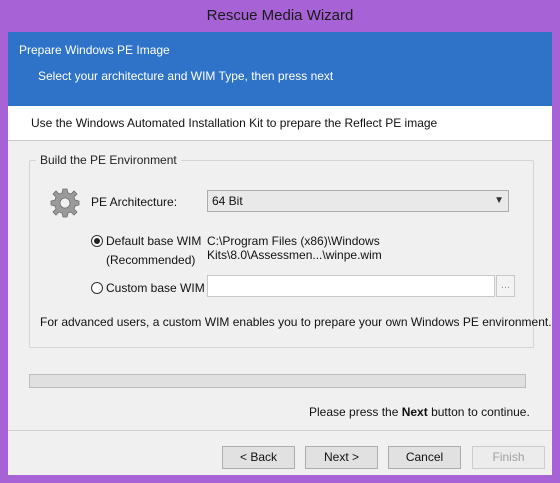  I want to click on architecture-value: 64 Bit, so click(227, 201).